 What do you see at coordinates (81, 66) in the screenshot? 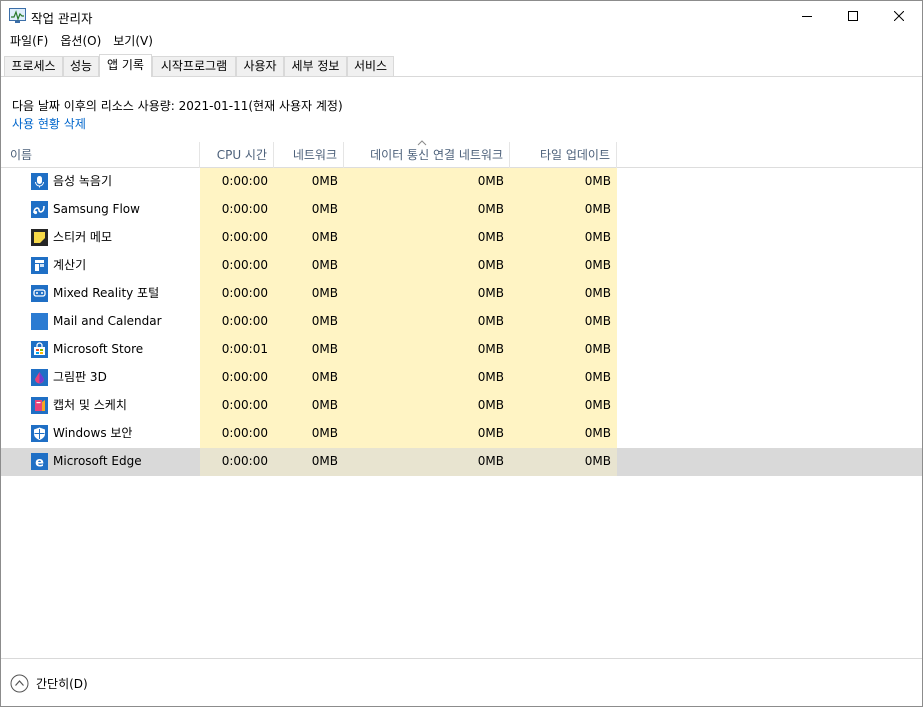
I see `tab-performance: 성능` at bounding box center [81, 66].